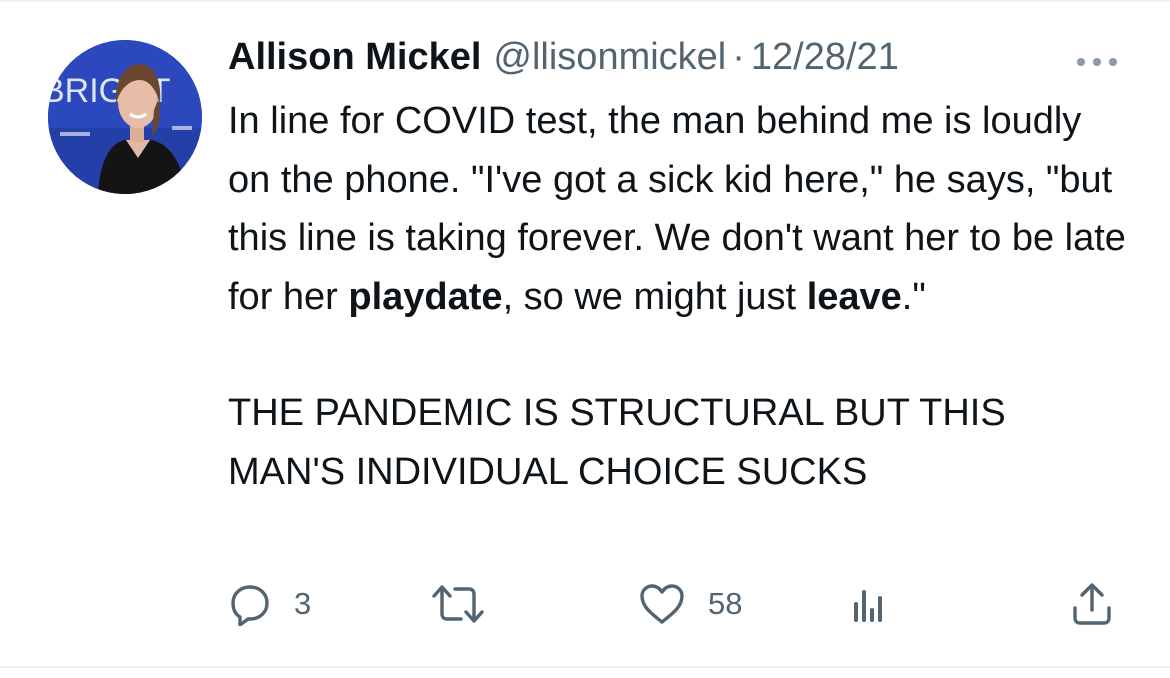 The height and width of the screenshot is (678, 1170). What do you see at coordinates (654, 296) in the screenshot?
I see `text-segment: , so we might just` at bounding box center [654, 296].